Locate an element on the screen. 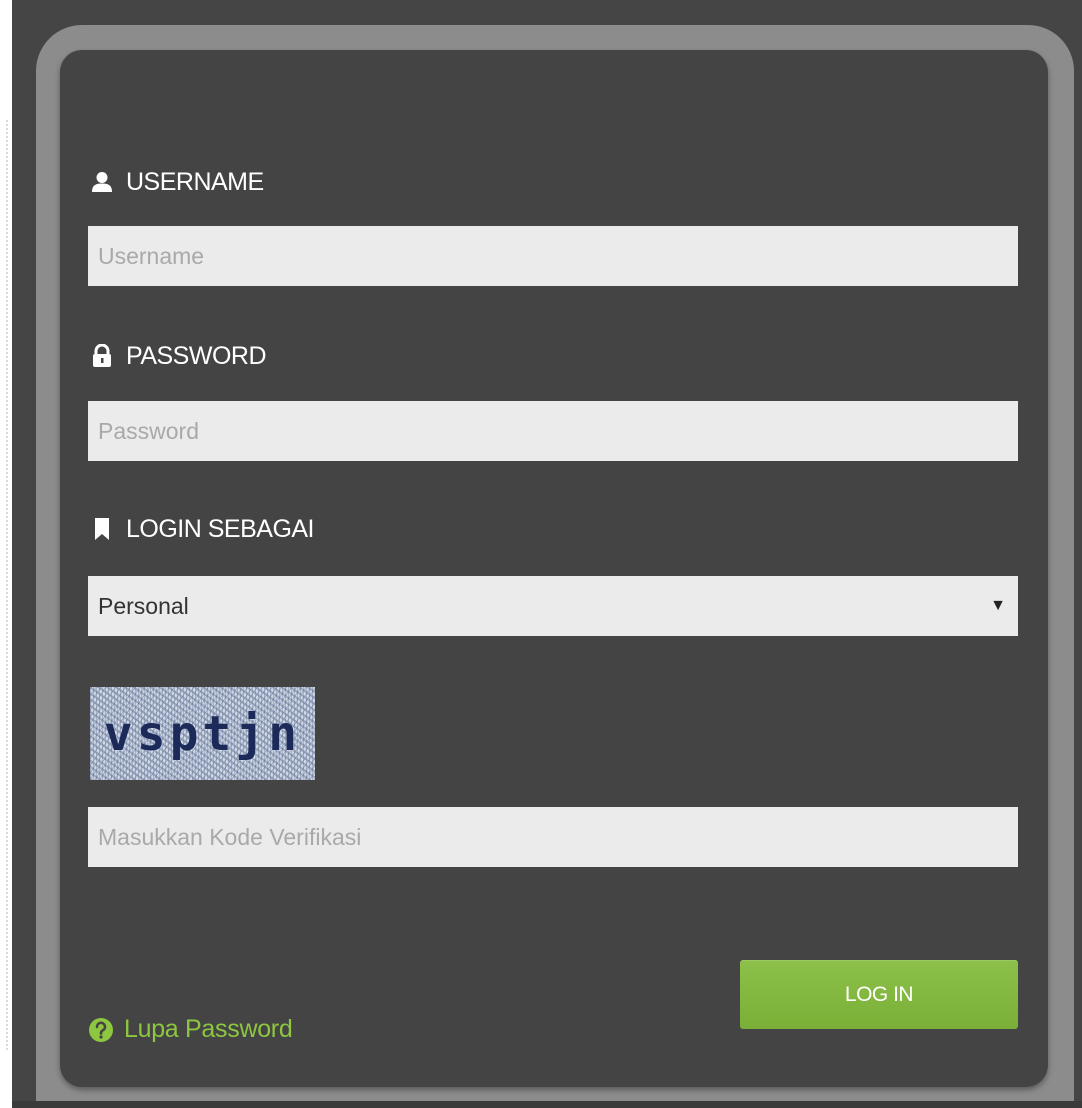 The width and height of the screenshot is (1082, 1108). bookmark-icon is located at coordinates (102, 529).